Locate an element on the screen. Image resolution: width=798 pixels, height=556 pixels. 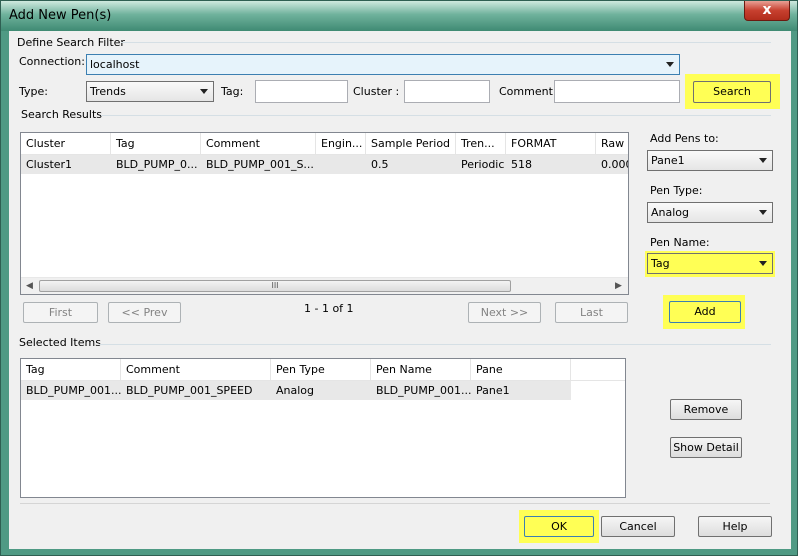
scroll-left-icon: ◀ is located at coordinates (29, 286).